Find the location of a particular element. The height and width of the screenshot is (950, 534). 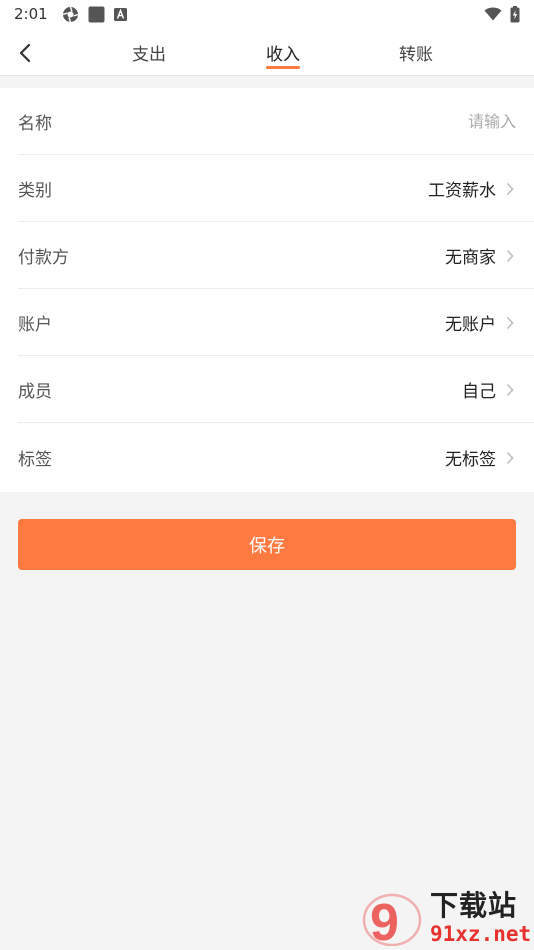

a-app-icon is located at coordinates (120, 14).